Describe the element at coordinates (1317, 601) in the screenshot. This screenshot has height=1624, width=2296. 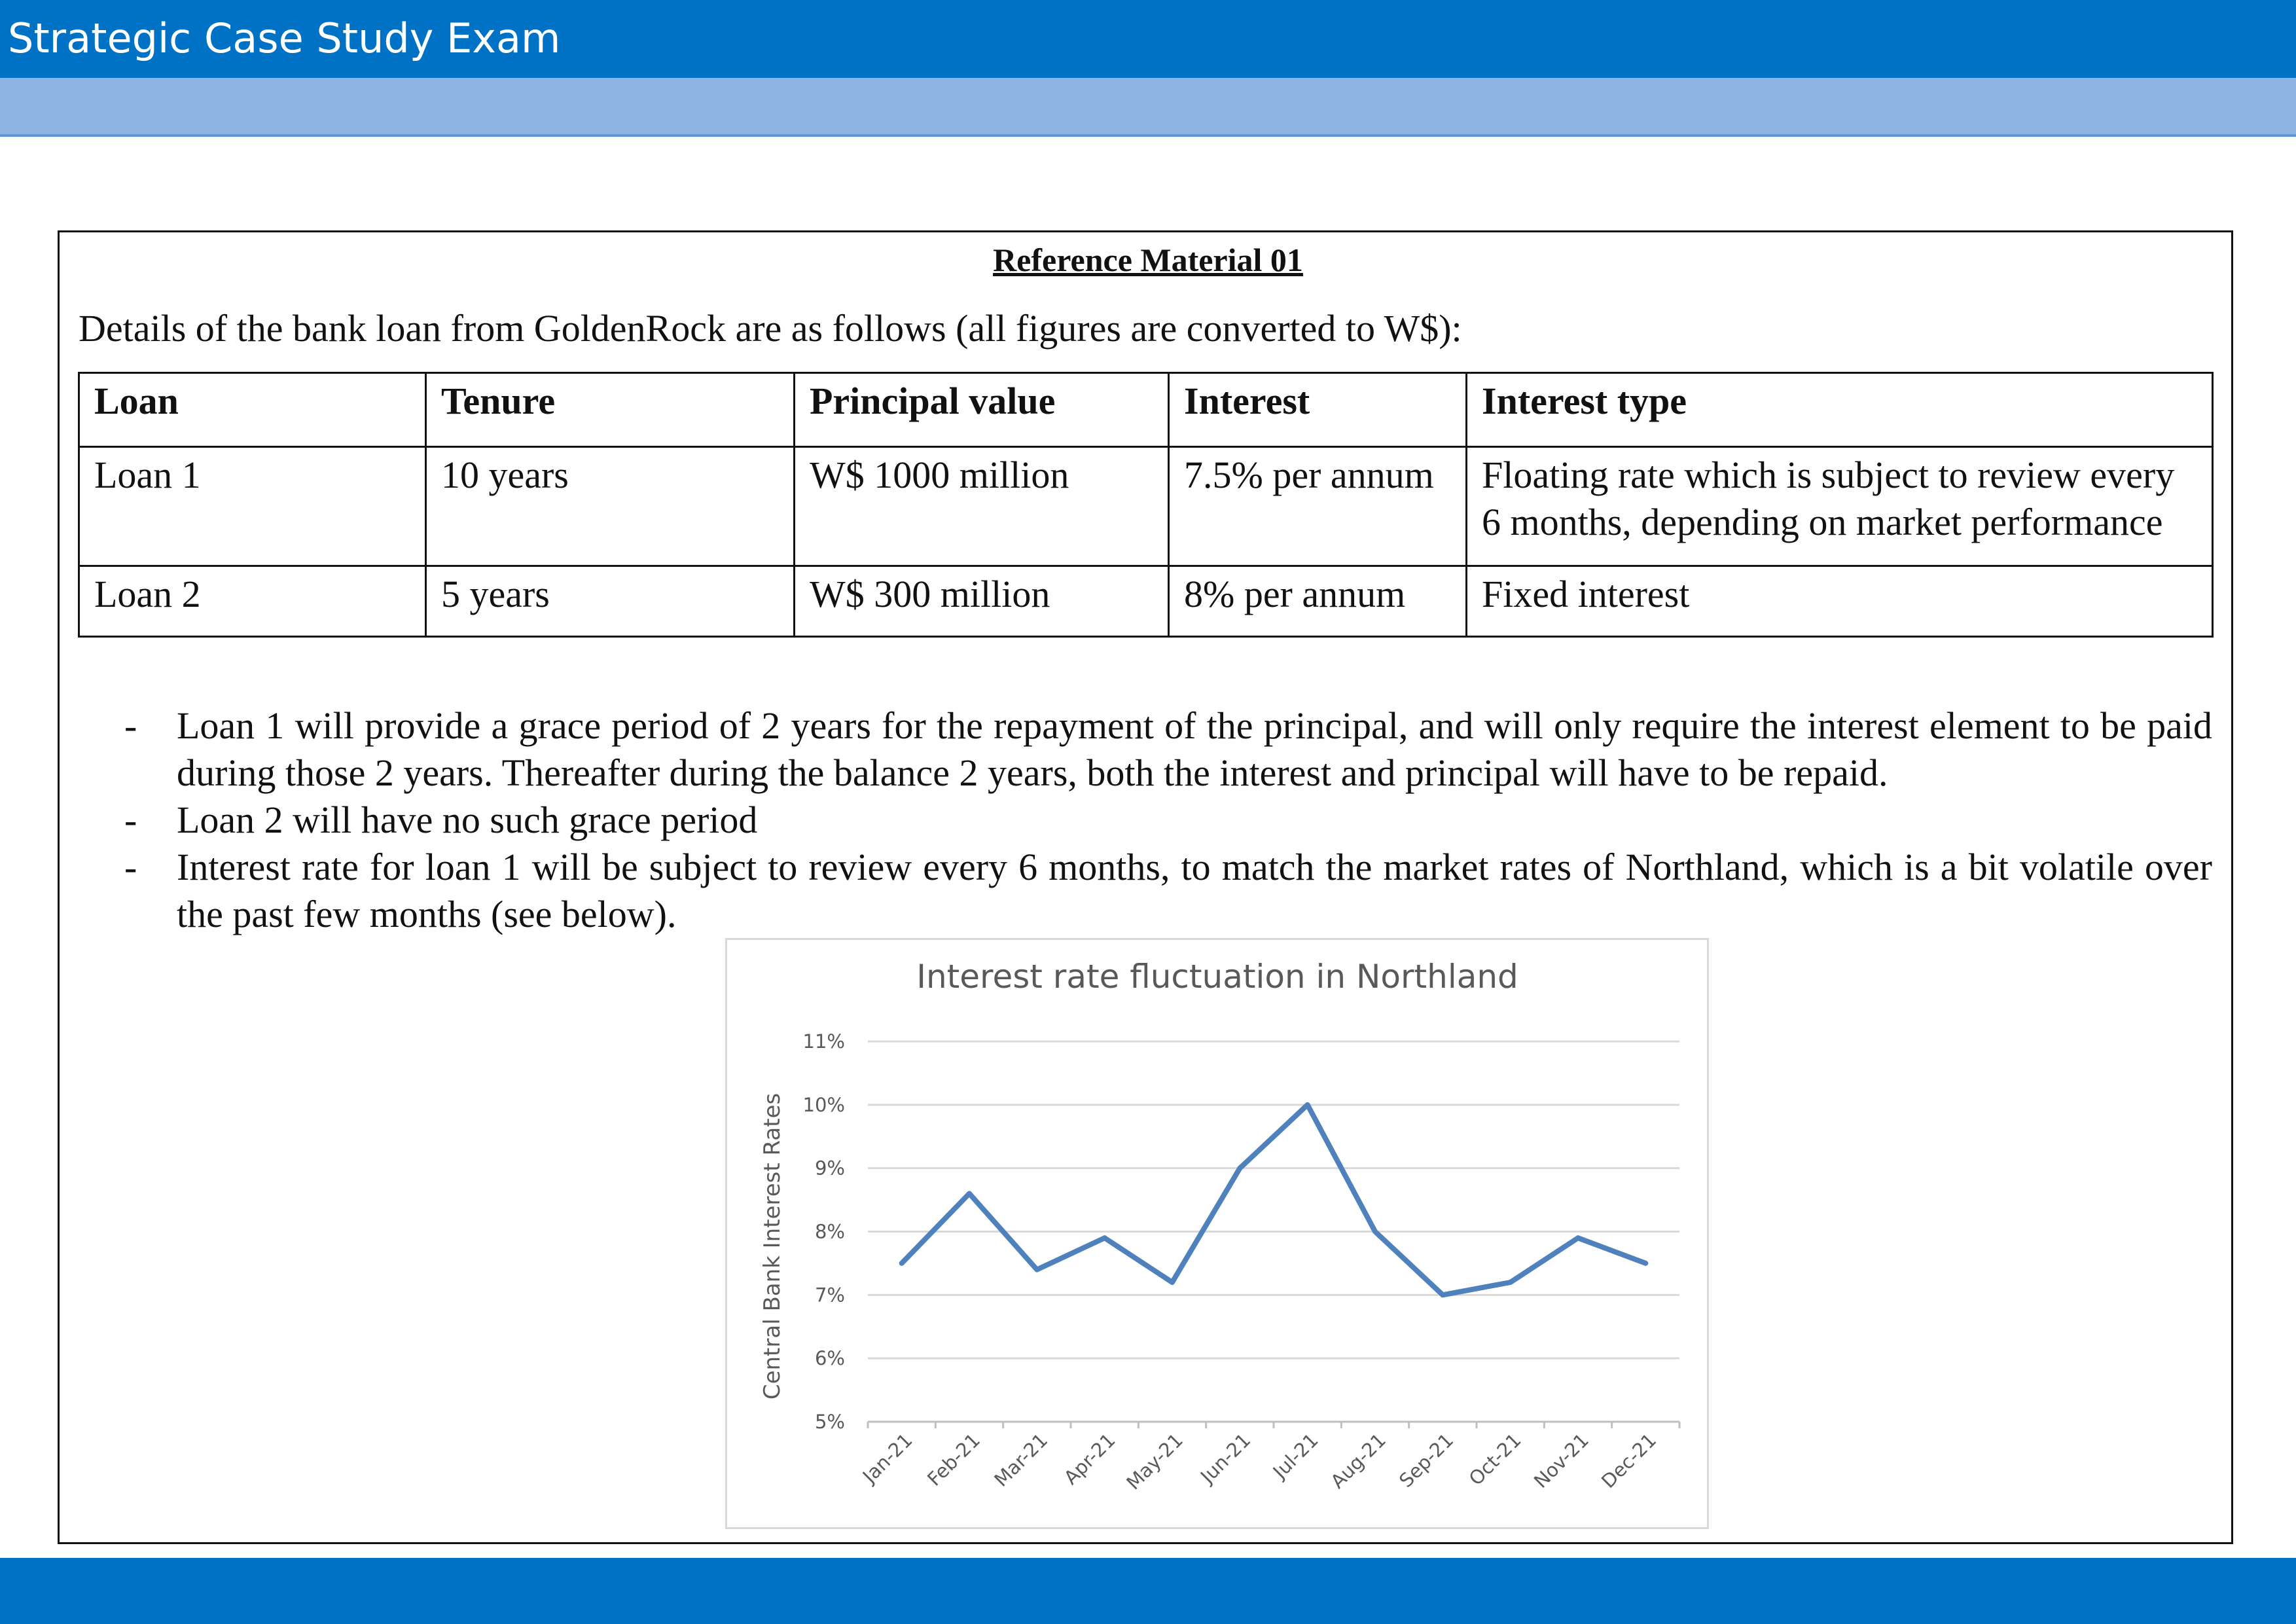
I see `table-cell: 8% per annum` at that location.